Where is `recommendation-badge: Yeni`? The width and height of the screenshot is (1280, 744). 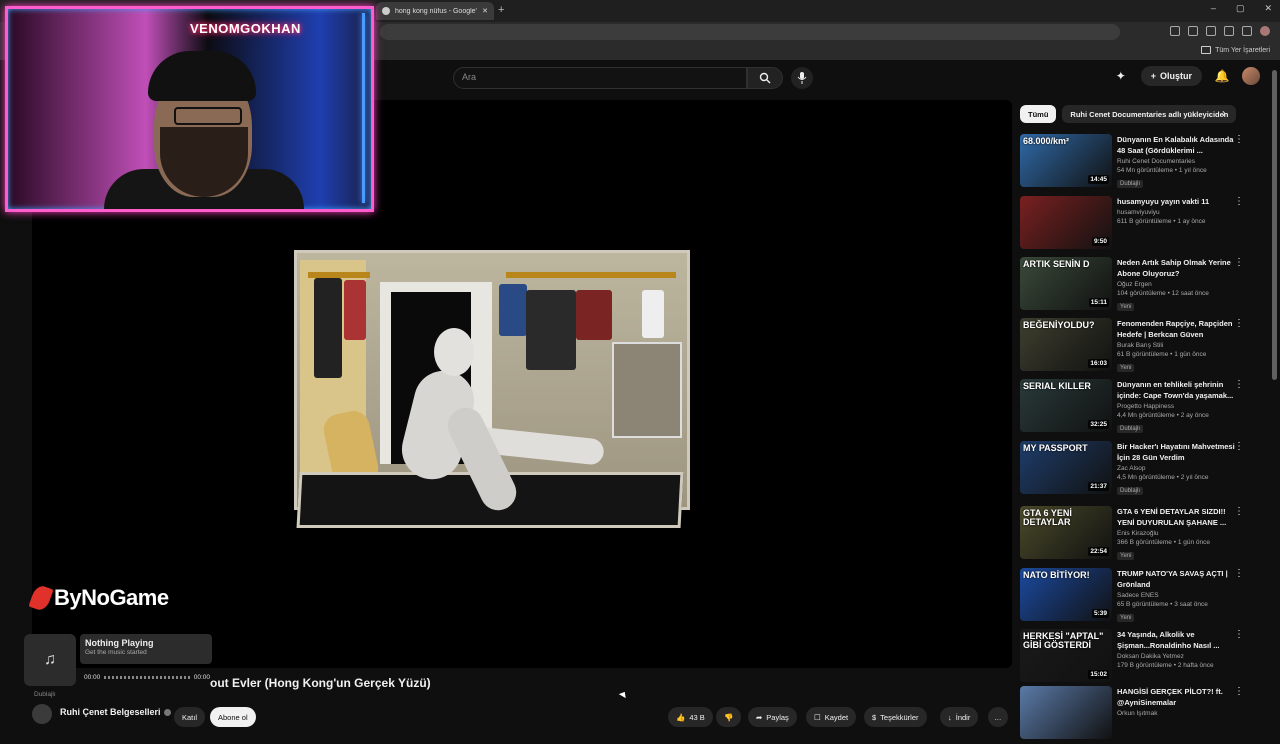
recommendation-badge: Yeni is located at coordinates (1126, 618).